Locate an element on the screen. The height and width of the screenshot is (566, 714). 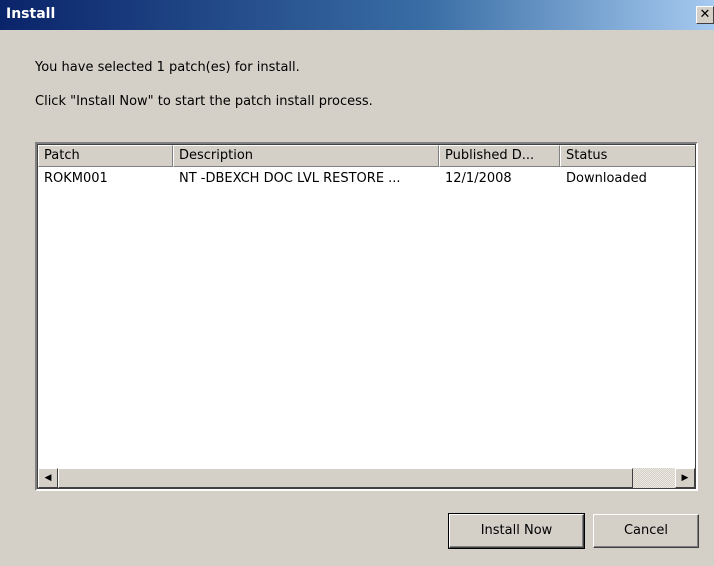
column-header-patch: Patch is located at coordinates (105, 156).